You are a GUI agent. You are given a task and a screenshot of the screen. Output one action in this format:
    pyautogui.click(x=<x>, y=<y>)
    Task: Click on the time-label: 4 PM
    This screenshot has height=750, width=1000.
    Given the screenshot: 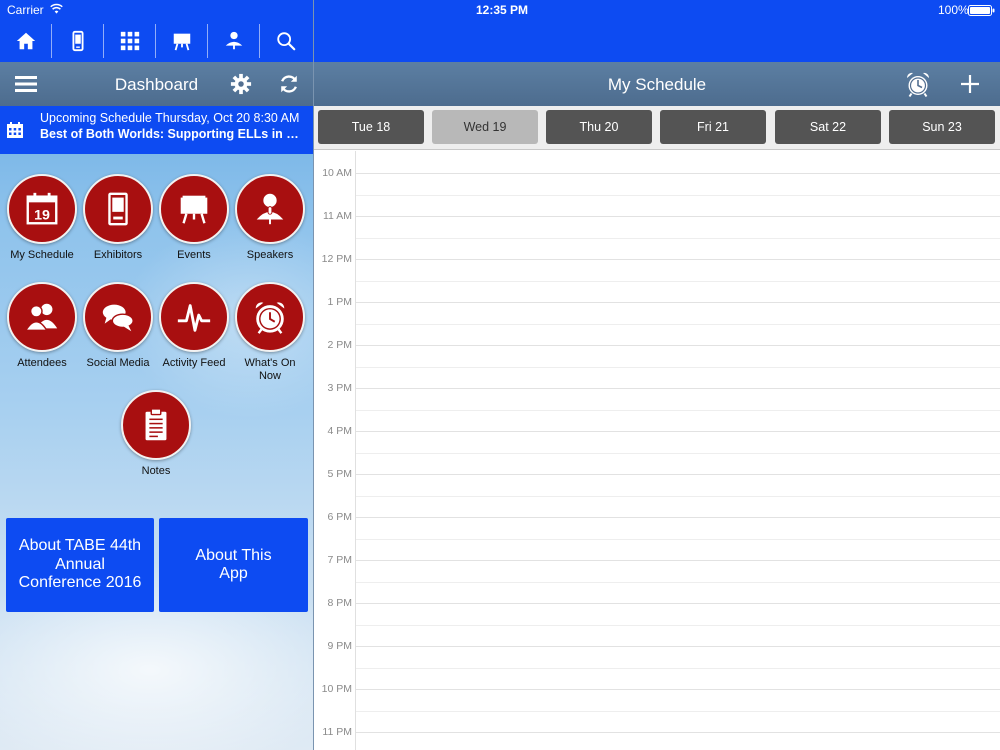 What is the action you would take?
    pyautogui.click(x=339, y=431)
    